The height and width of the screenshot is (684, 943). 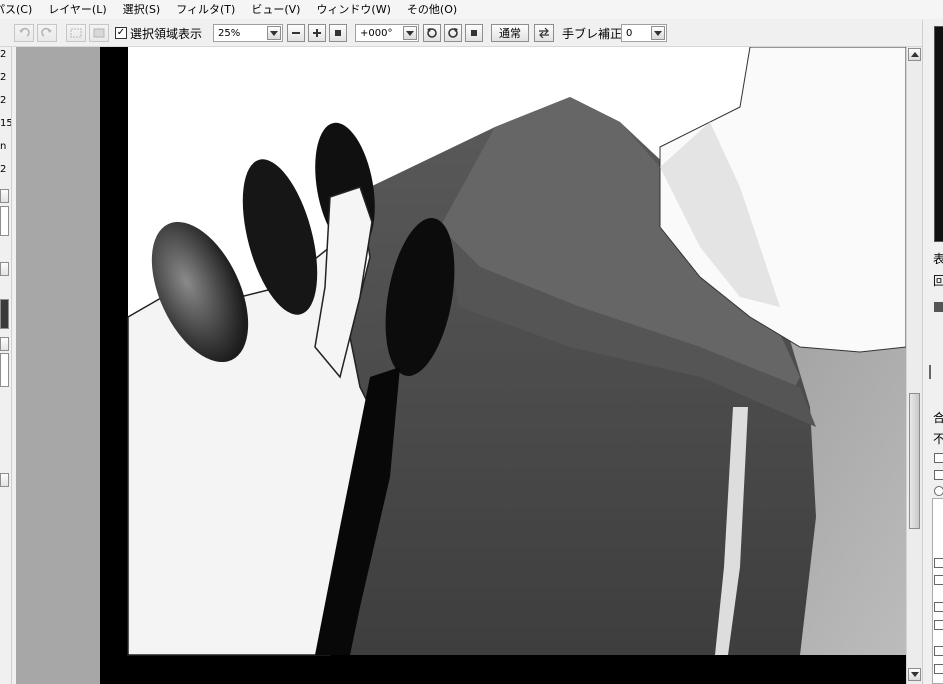 What do you see at coordinates (376, 33) in the screenshot?
I see `rotation-value: +000°` at bounding box center [376, 33].